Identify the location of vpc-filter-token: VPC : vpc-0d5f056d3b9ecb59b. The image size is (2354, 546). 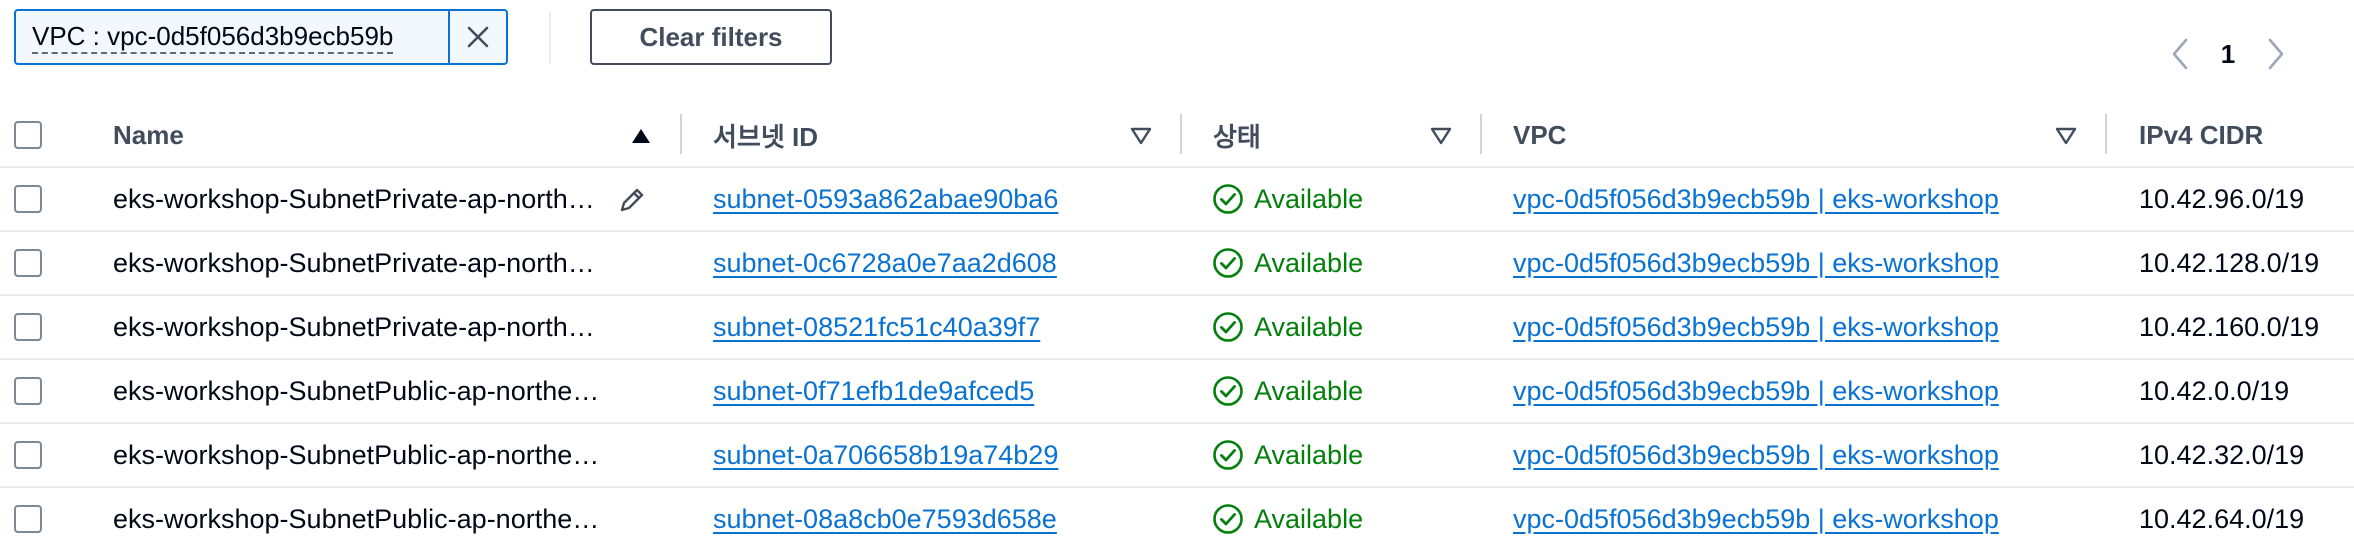
(261, 37).